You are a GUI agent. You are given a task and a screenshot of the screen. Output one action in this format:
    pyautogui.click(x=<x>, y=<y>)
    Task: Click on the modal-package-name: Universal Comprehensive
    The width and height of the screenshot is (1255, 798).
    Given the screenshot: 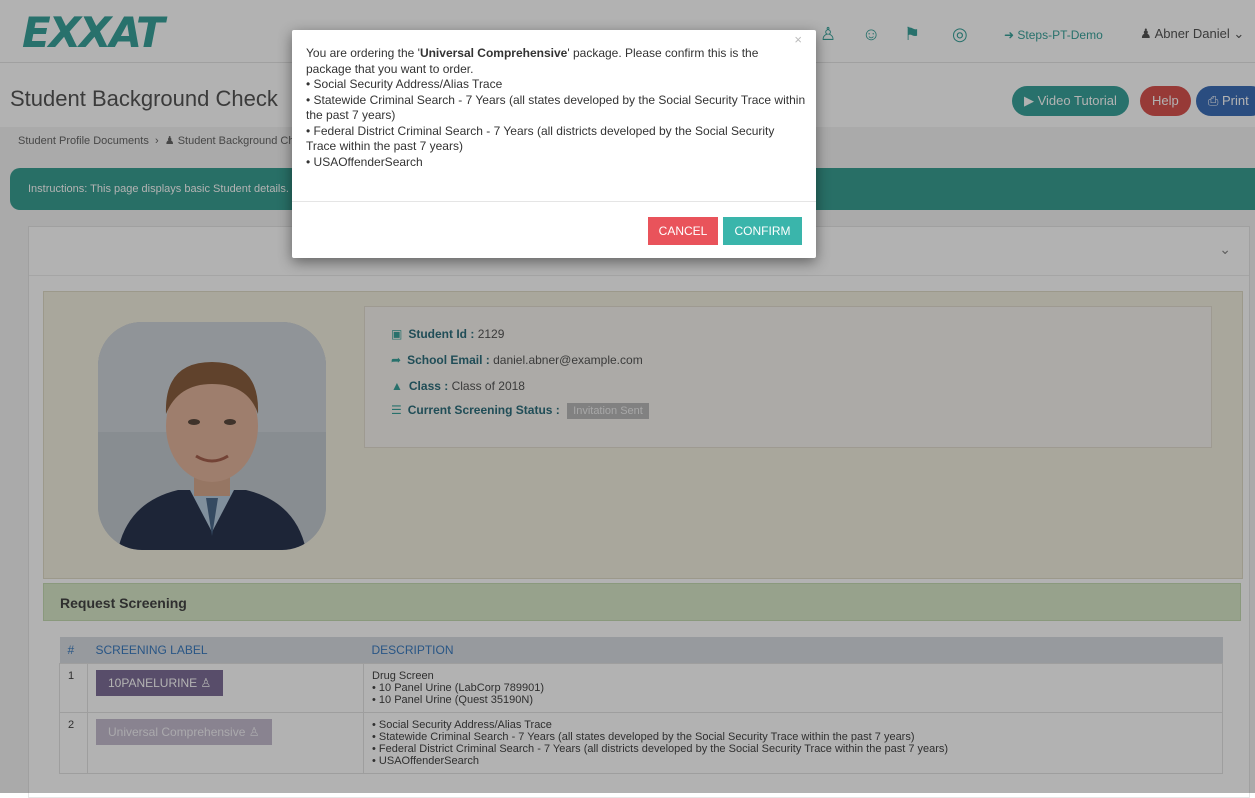 What is the action you would take?
    pyautogui.click(x=493, y=53)
    